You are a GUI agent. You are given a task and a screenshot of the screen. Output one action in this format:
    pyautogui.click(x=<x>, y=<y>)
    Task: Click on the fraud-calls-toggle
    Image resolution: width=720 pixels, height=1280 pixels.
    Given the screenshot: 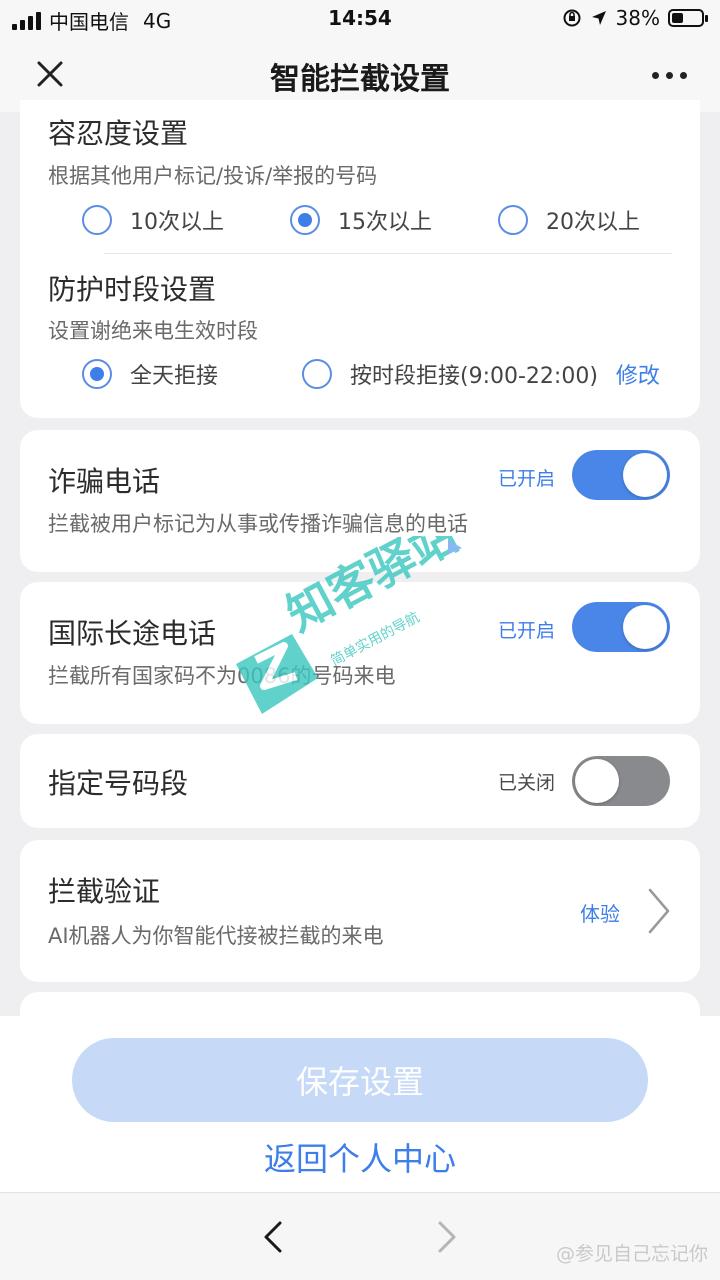 What is the action you would take?
    pyautogui.click(x=621, y=475)
    